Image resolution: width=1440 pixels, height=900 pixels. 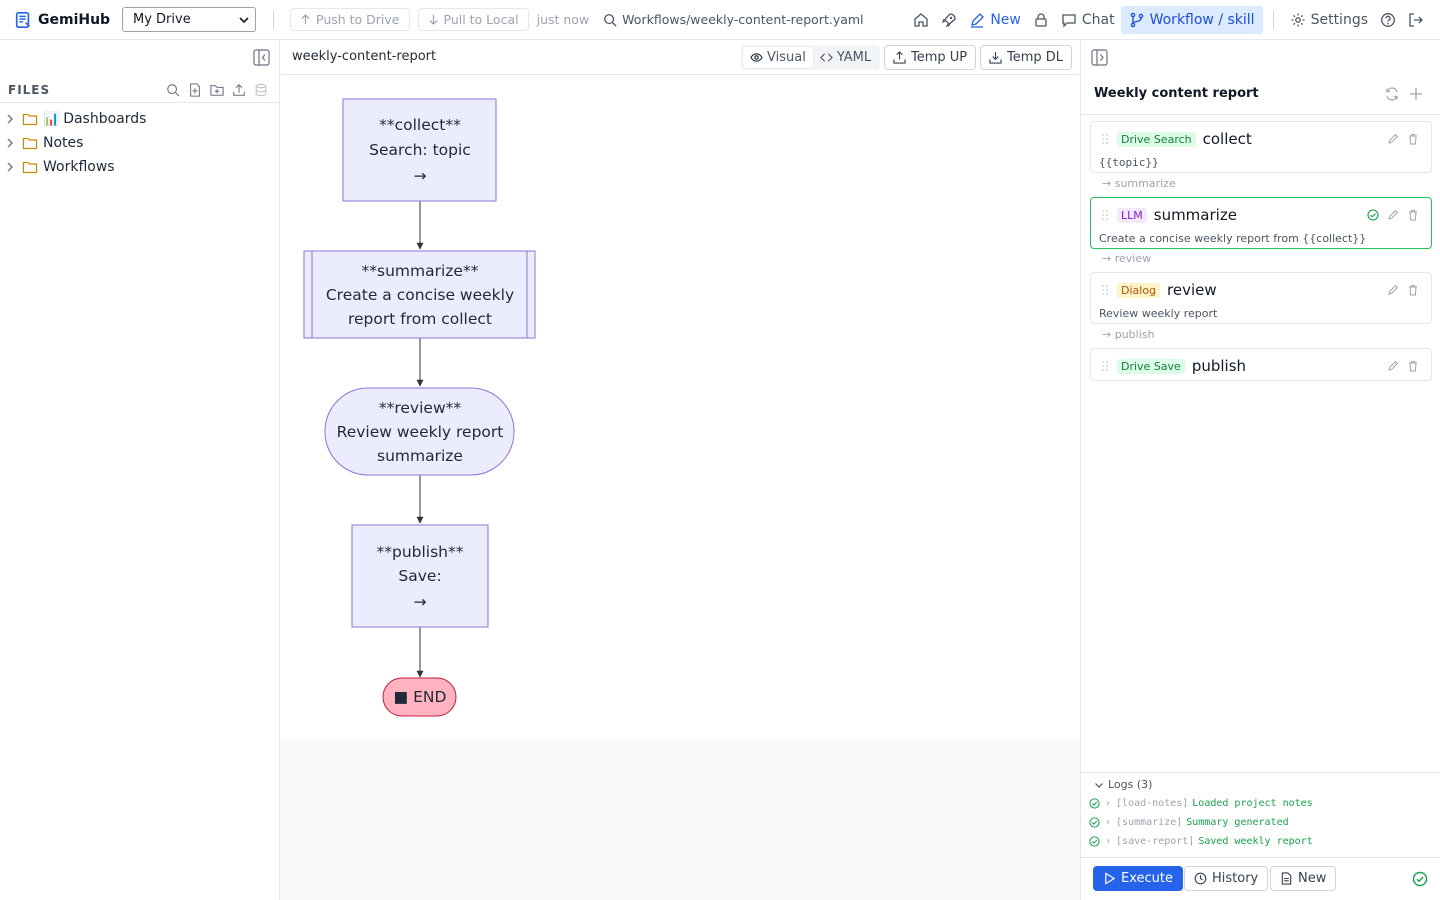 What do you see at coordinates (1130, 784) in the screenshot?
I see `logs-title: Logs (3)` at bounding box center [1130, 784].